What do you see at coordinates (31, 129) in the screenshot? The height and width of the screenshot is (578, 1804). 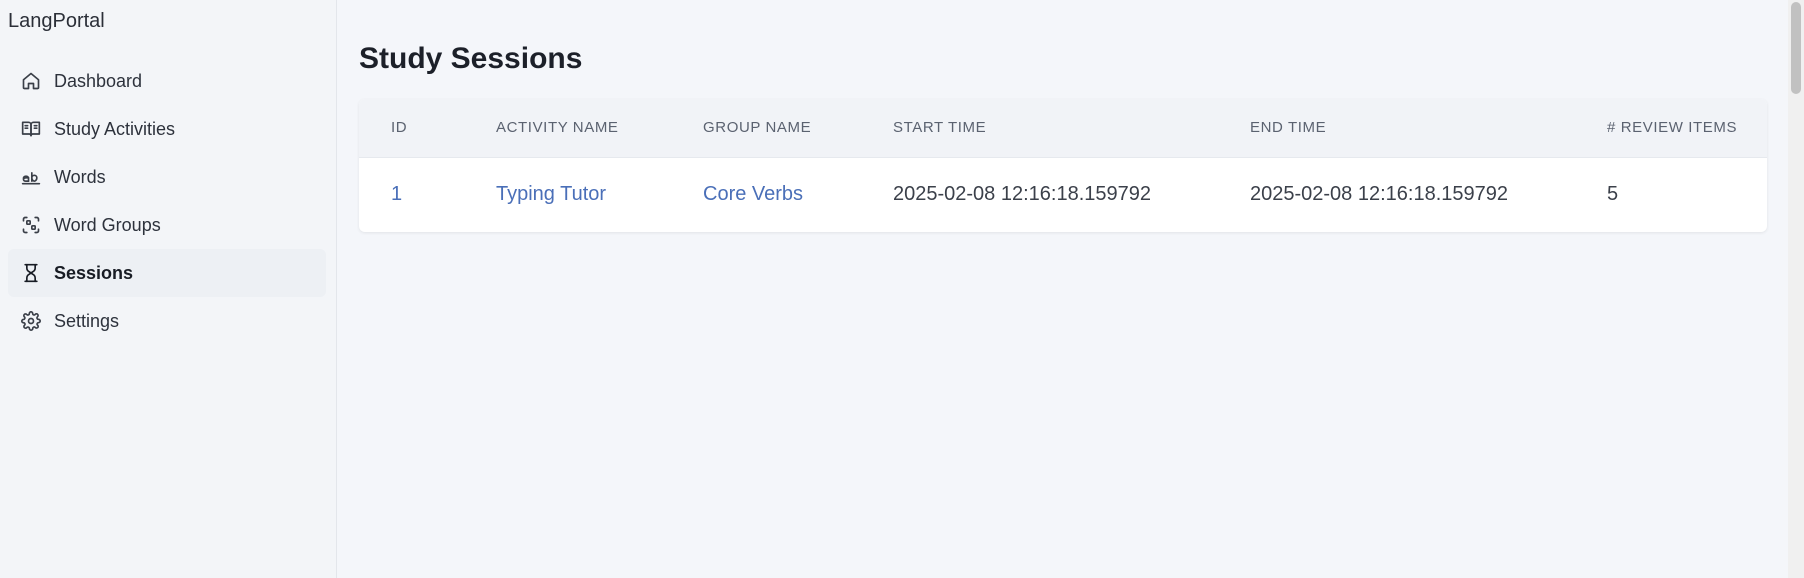 I see `book-open-icon` at bounding box center [31, 129].